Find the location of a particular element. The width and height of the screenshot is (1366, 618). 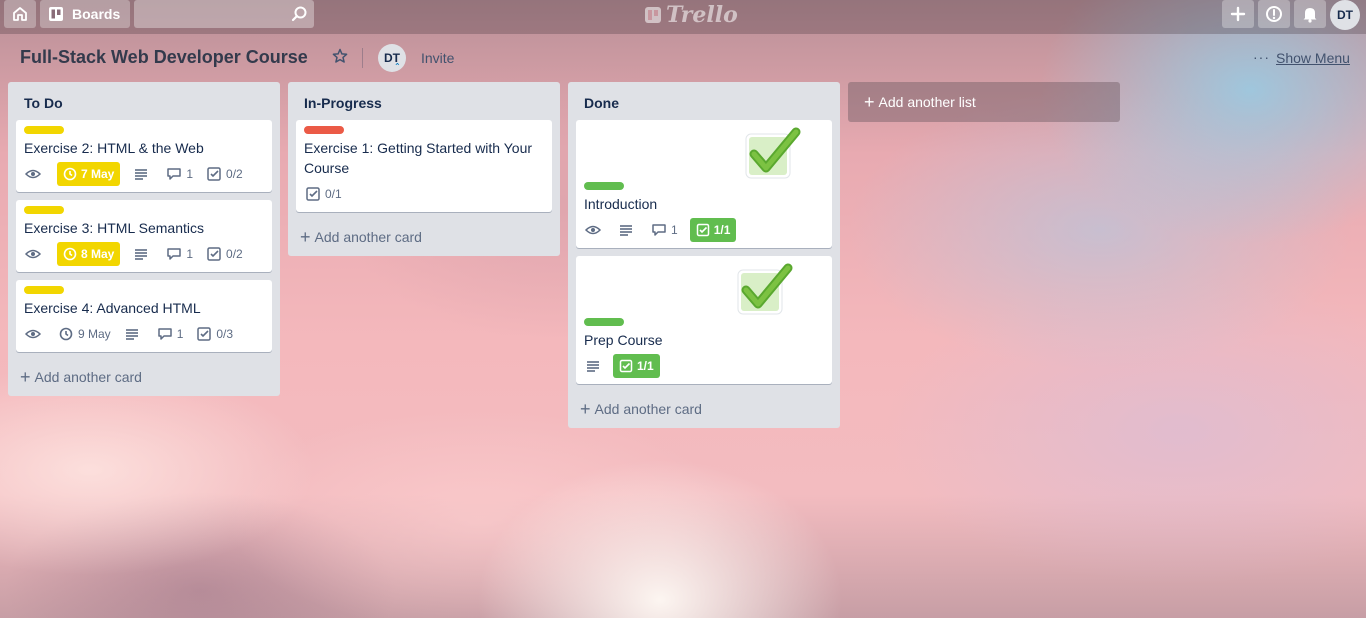

card-badges: 9 May 1 0/3 is located at coordinates (134, 334).